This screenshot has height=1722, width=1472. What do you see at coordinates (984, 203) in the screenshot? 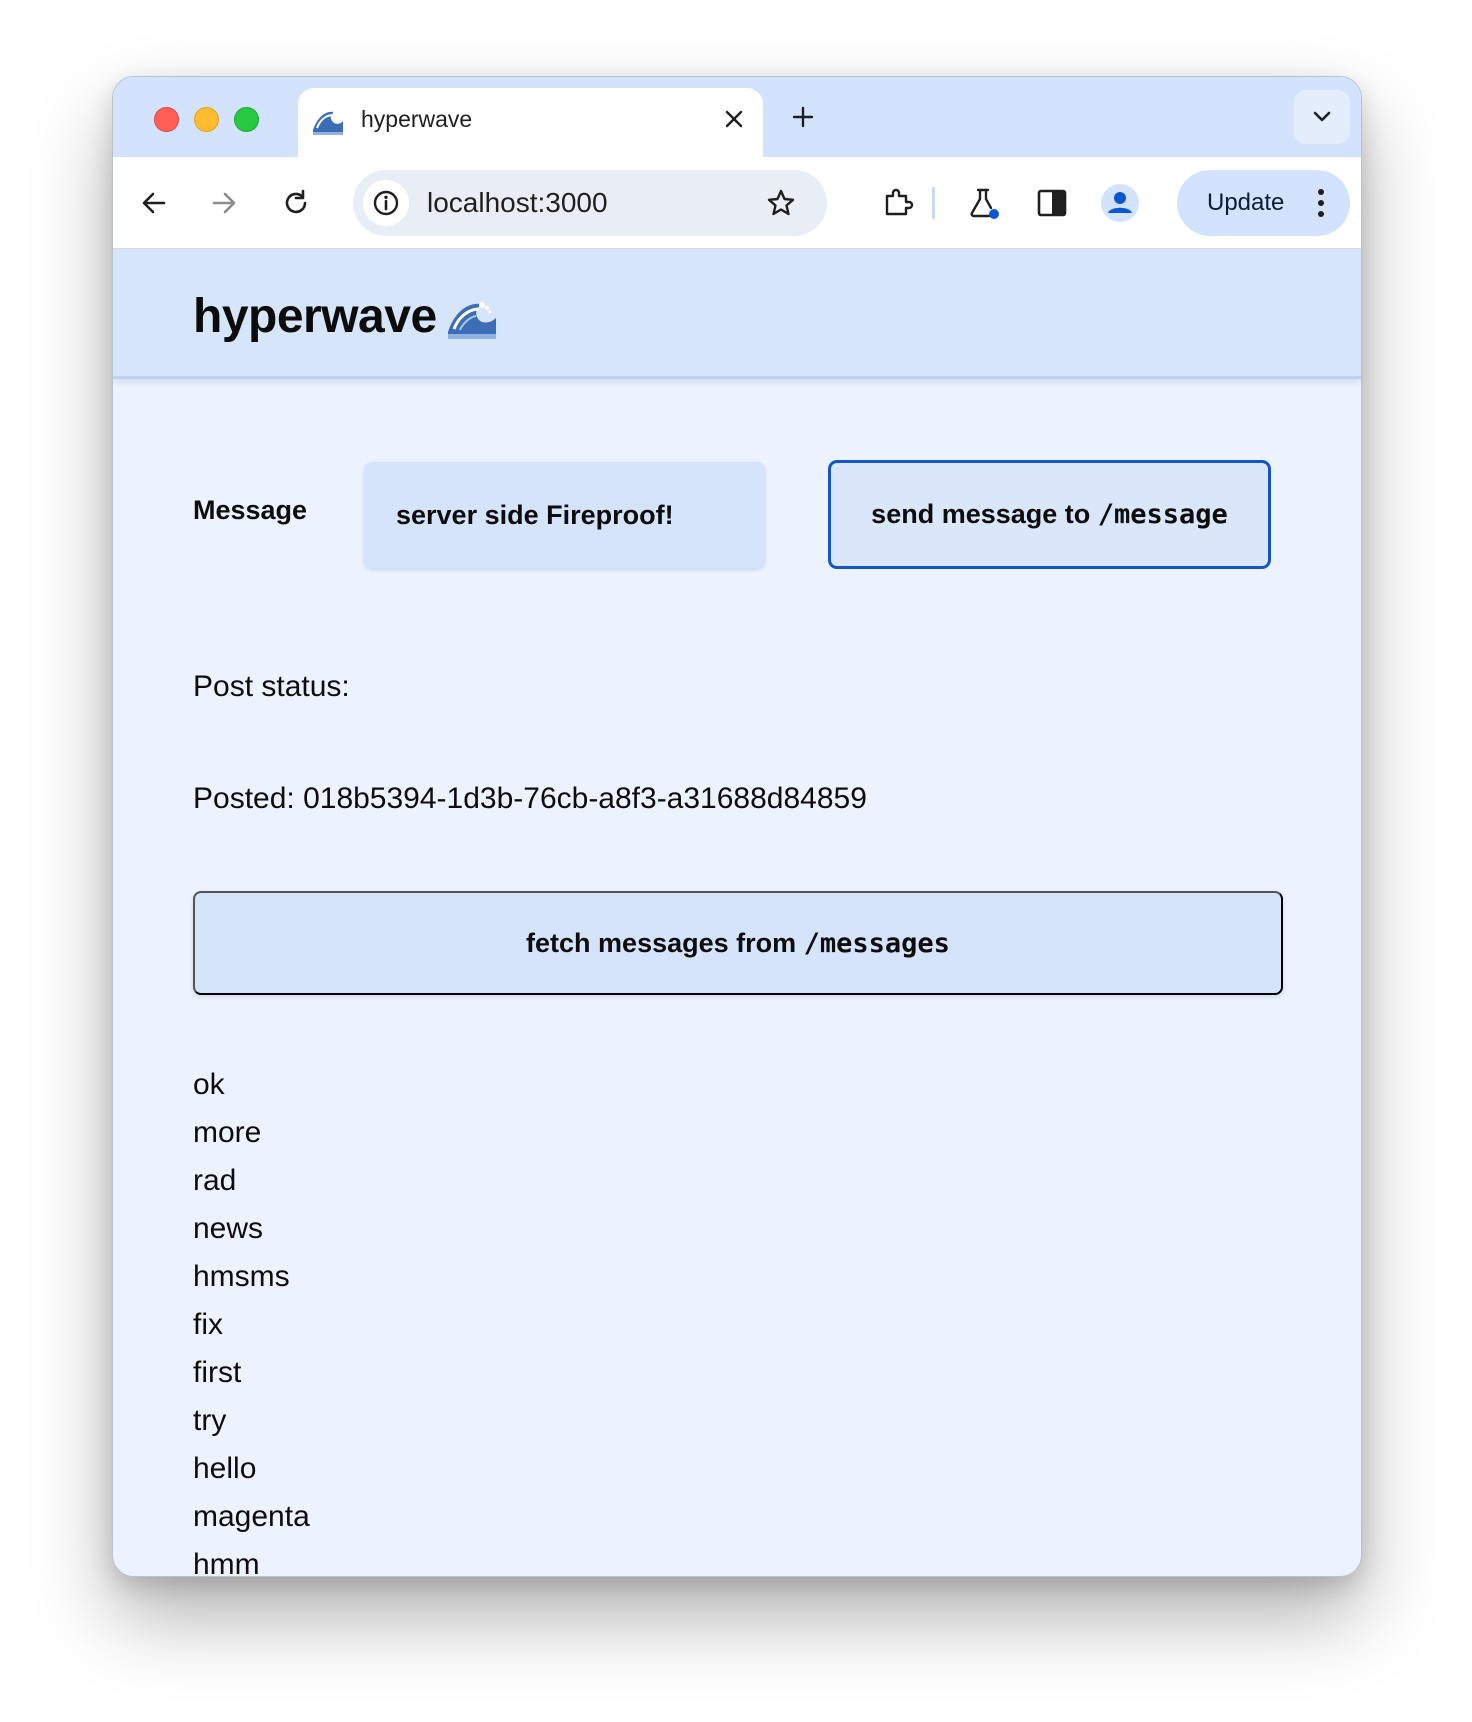
I see `labs-flask-icon` at bounding box center [984, 203].